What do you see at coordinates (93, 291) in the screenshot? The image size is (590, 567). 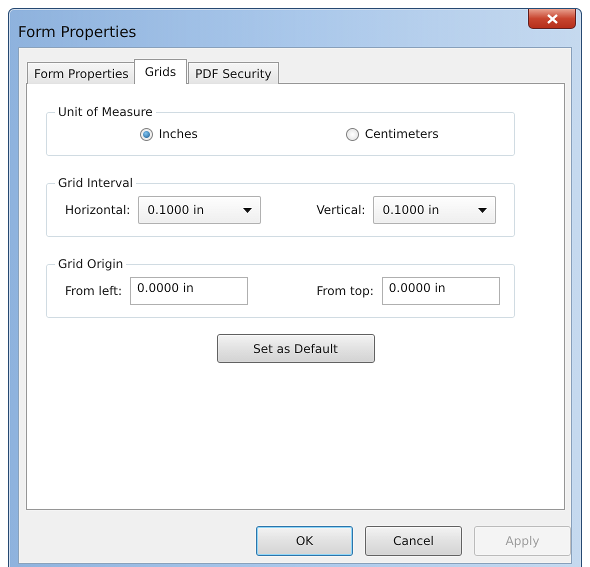 I see `field-label: From left:` at bounding box center [93, 291].